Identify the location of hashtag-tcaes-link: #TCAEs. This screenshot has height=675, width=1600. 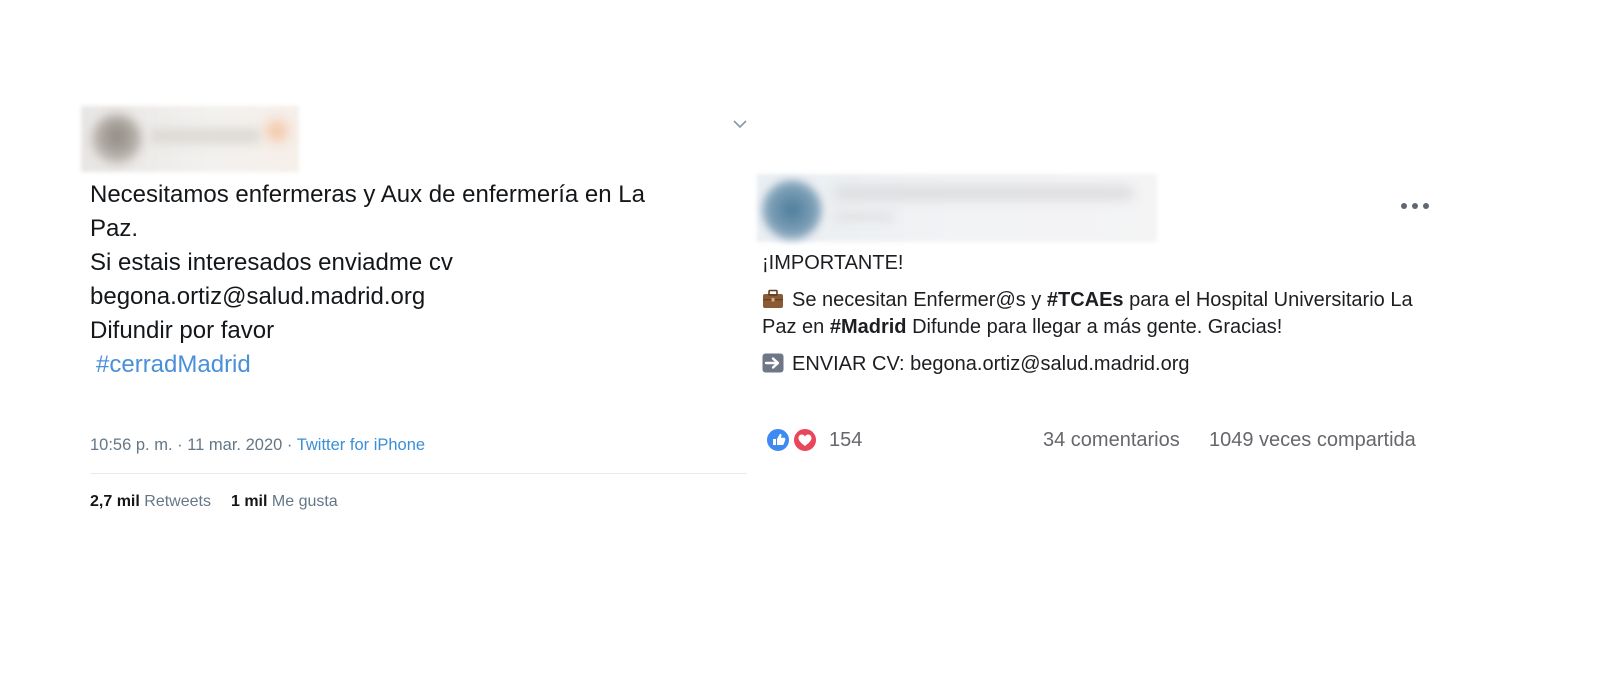
(1085, 300).